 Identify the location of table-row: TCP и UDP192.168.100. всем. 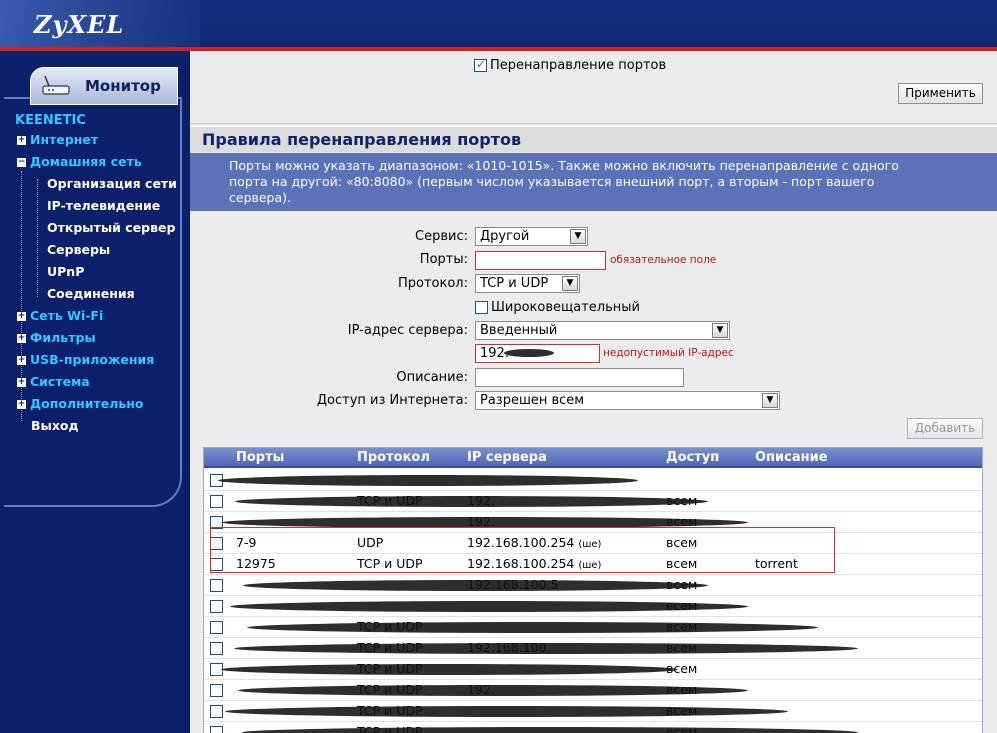
(593, 648).